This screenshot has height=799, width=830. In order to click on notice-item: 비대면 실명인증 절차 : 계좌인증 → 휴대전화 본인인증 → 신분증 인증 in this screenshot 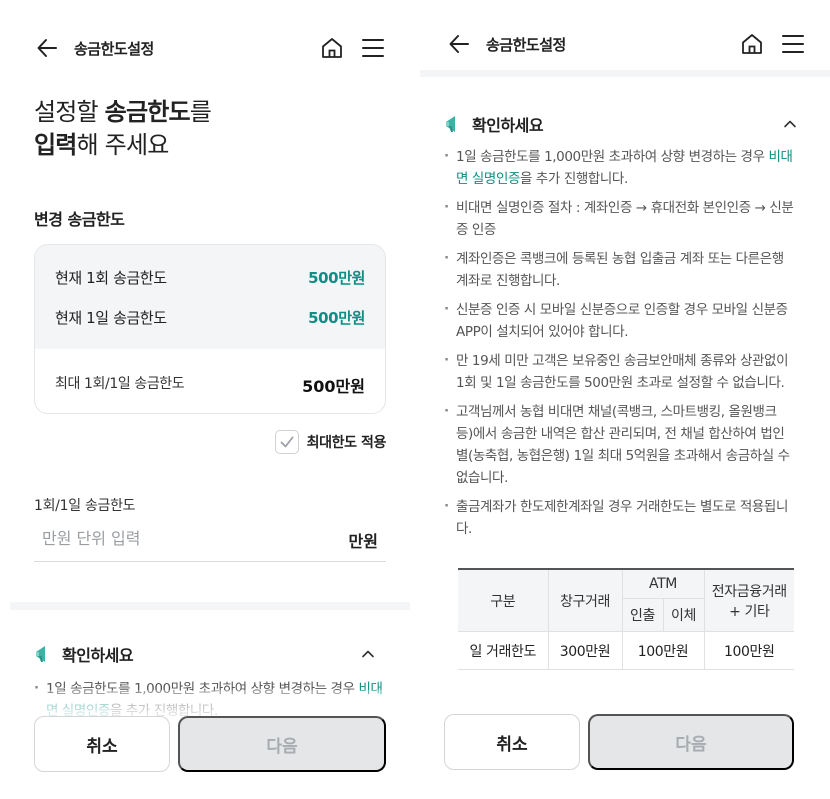, I will do `click(619, 218)`.